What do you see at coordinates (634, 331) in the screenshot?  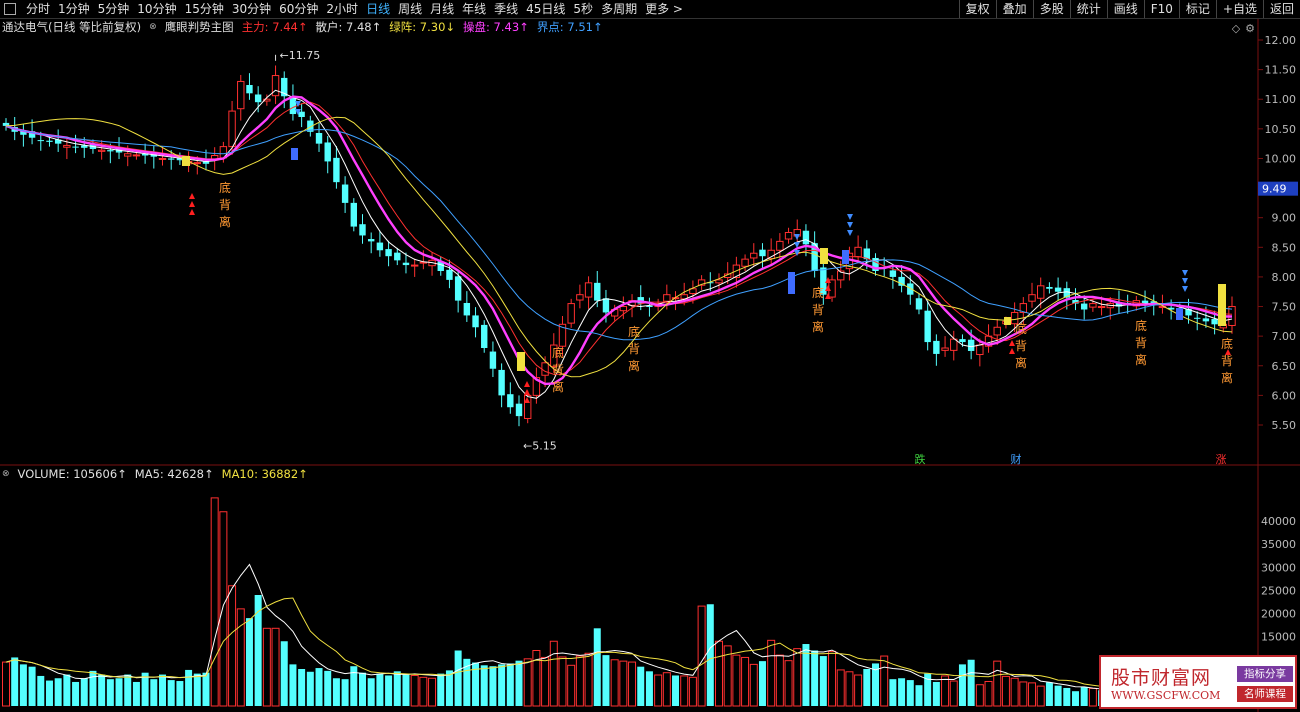 I see `divergence-3-char-0: 底` at bounding box center [634, 331].